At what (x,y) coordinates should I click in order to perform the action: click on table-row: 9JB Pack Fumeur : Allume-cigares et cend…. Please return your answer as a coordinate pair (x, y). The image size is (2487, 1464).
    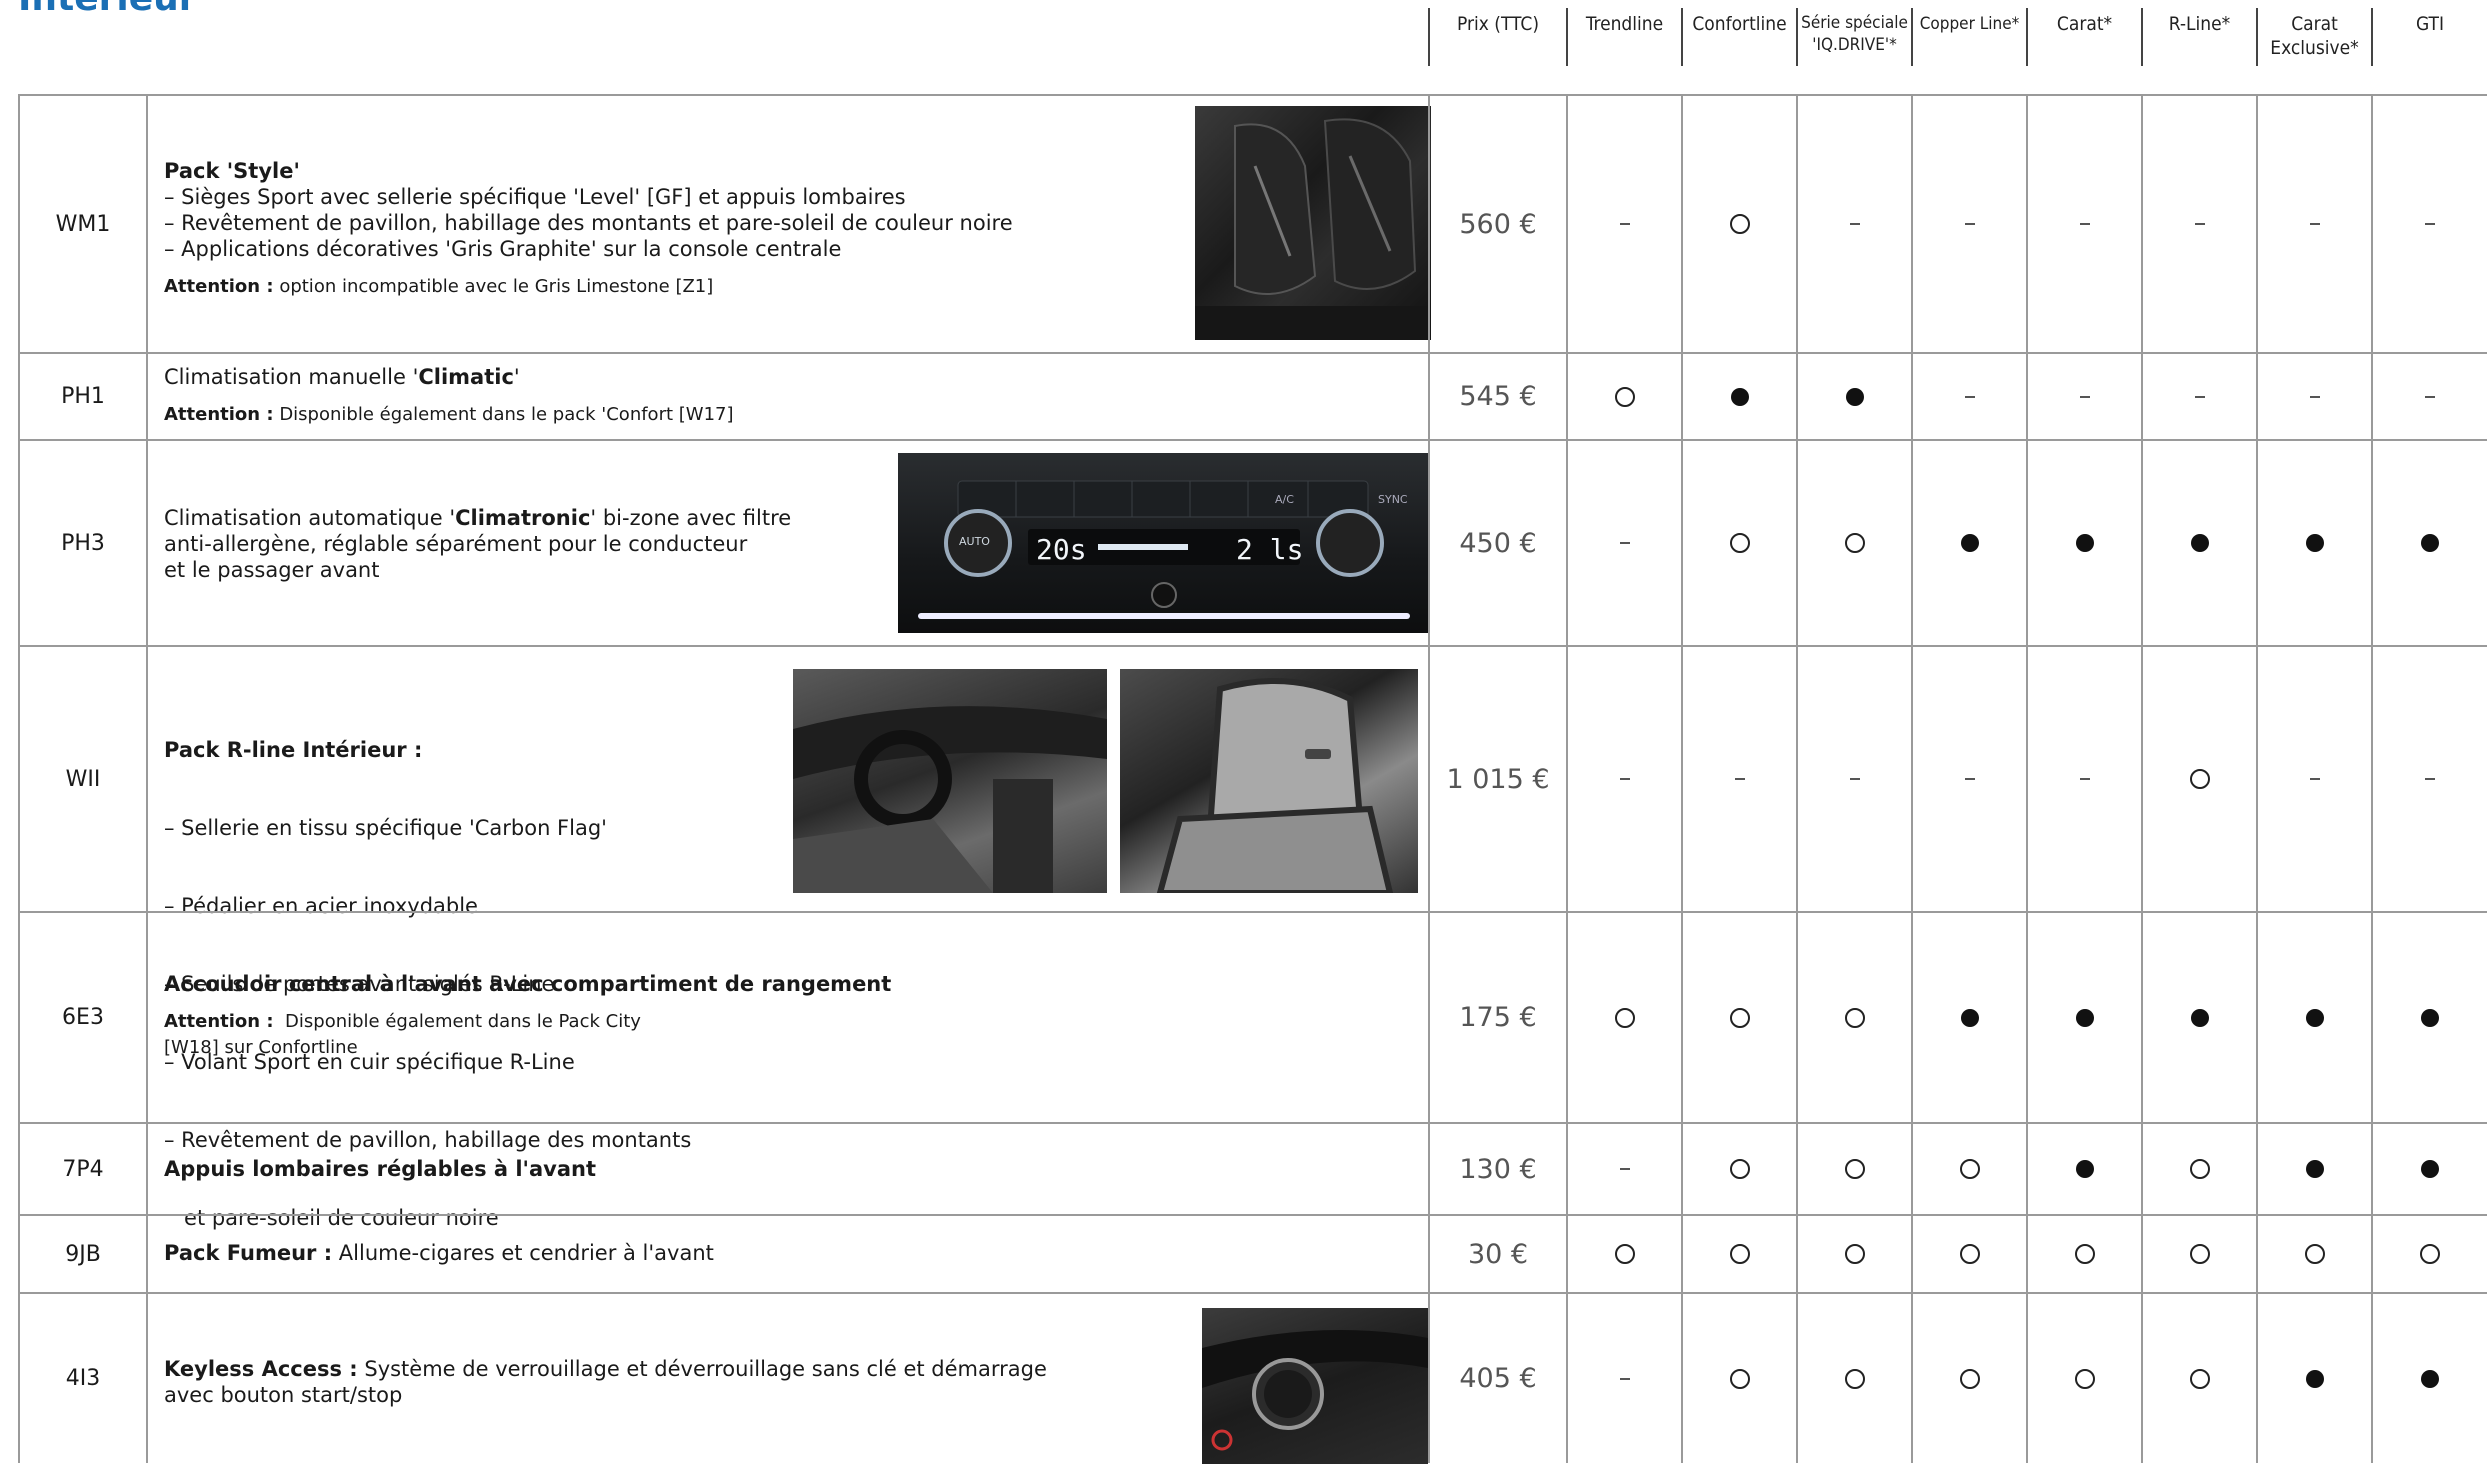
    Looking at the image, I should click on (1252, 1253).